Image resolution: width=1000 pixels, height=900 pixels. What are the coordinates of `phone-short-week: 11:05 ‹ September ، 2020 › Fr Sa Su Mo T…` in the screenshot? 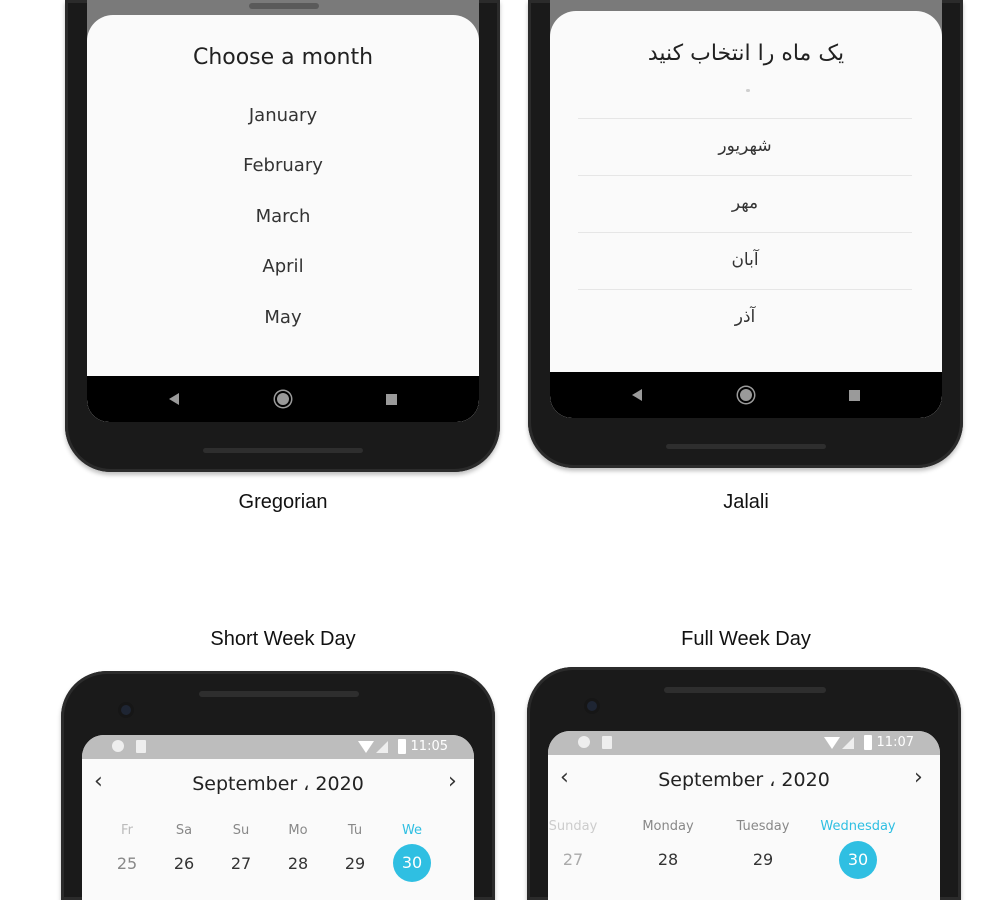 It's located at (278, 785).